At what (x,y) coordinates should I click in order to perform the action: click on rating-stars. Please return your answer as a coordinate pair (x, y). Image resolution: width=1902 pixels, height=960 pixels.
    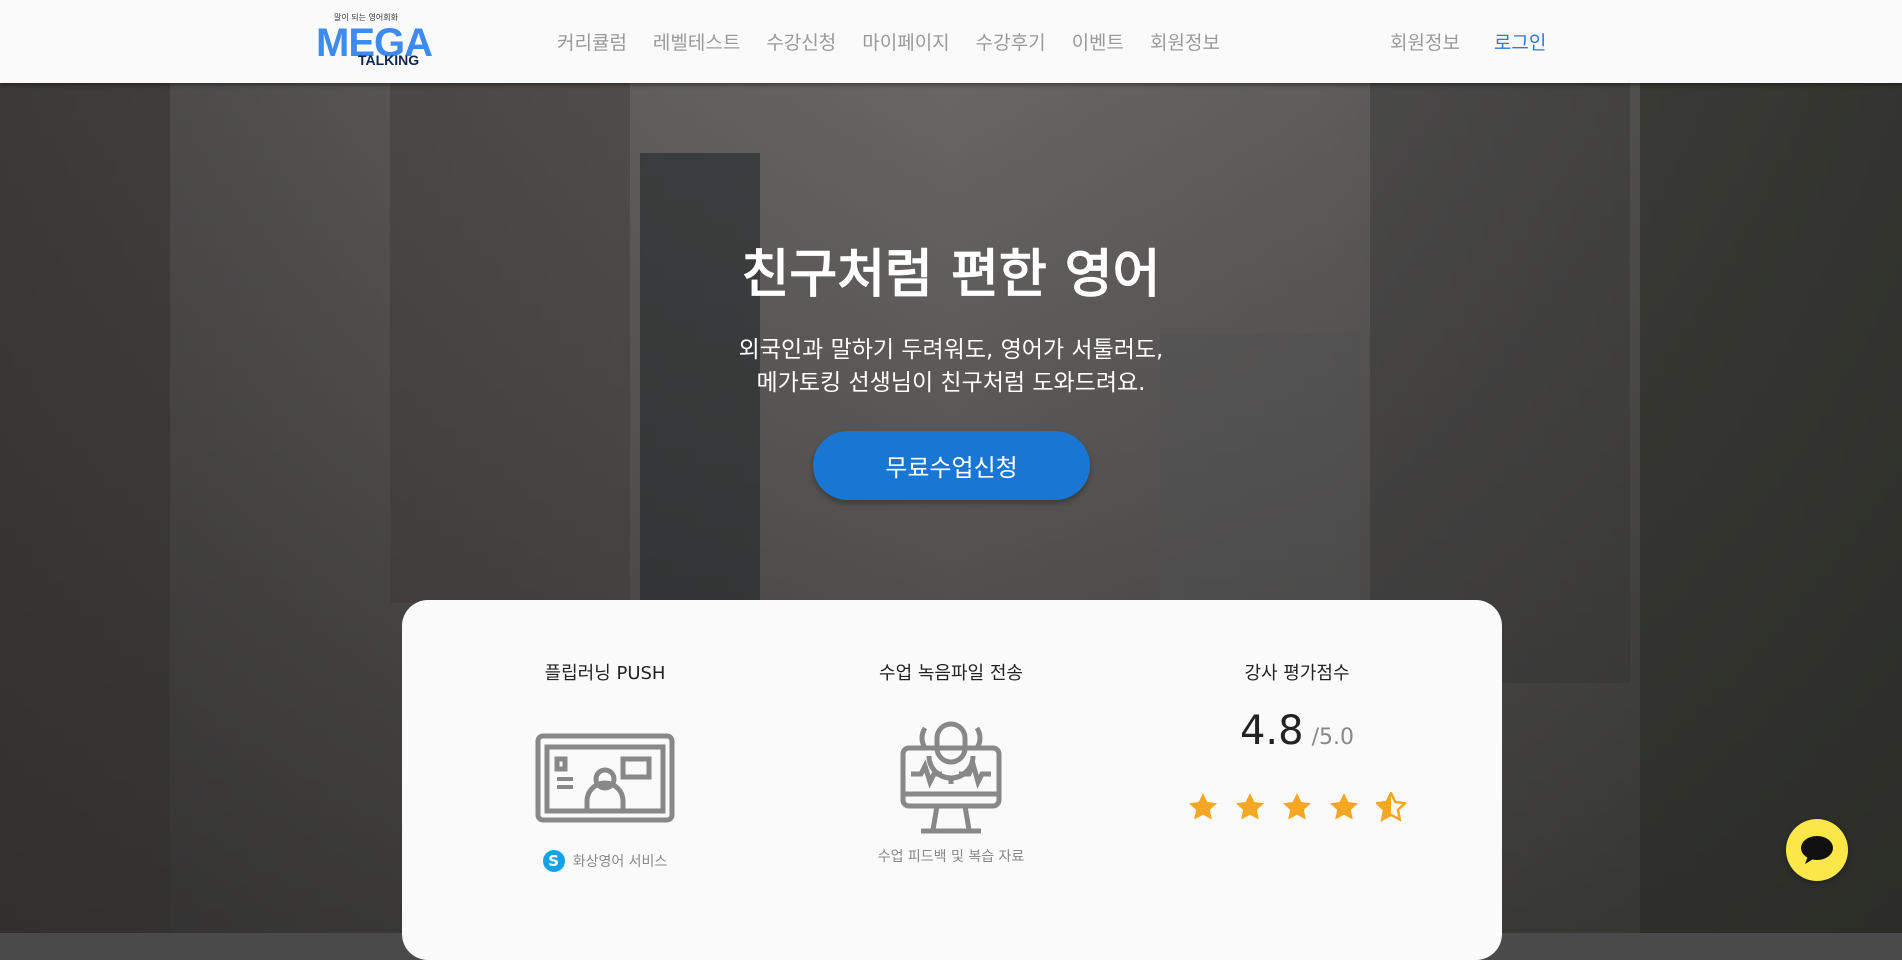
    Looking at the image, I should click on (1297, 807).